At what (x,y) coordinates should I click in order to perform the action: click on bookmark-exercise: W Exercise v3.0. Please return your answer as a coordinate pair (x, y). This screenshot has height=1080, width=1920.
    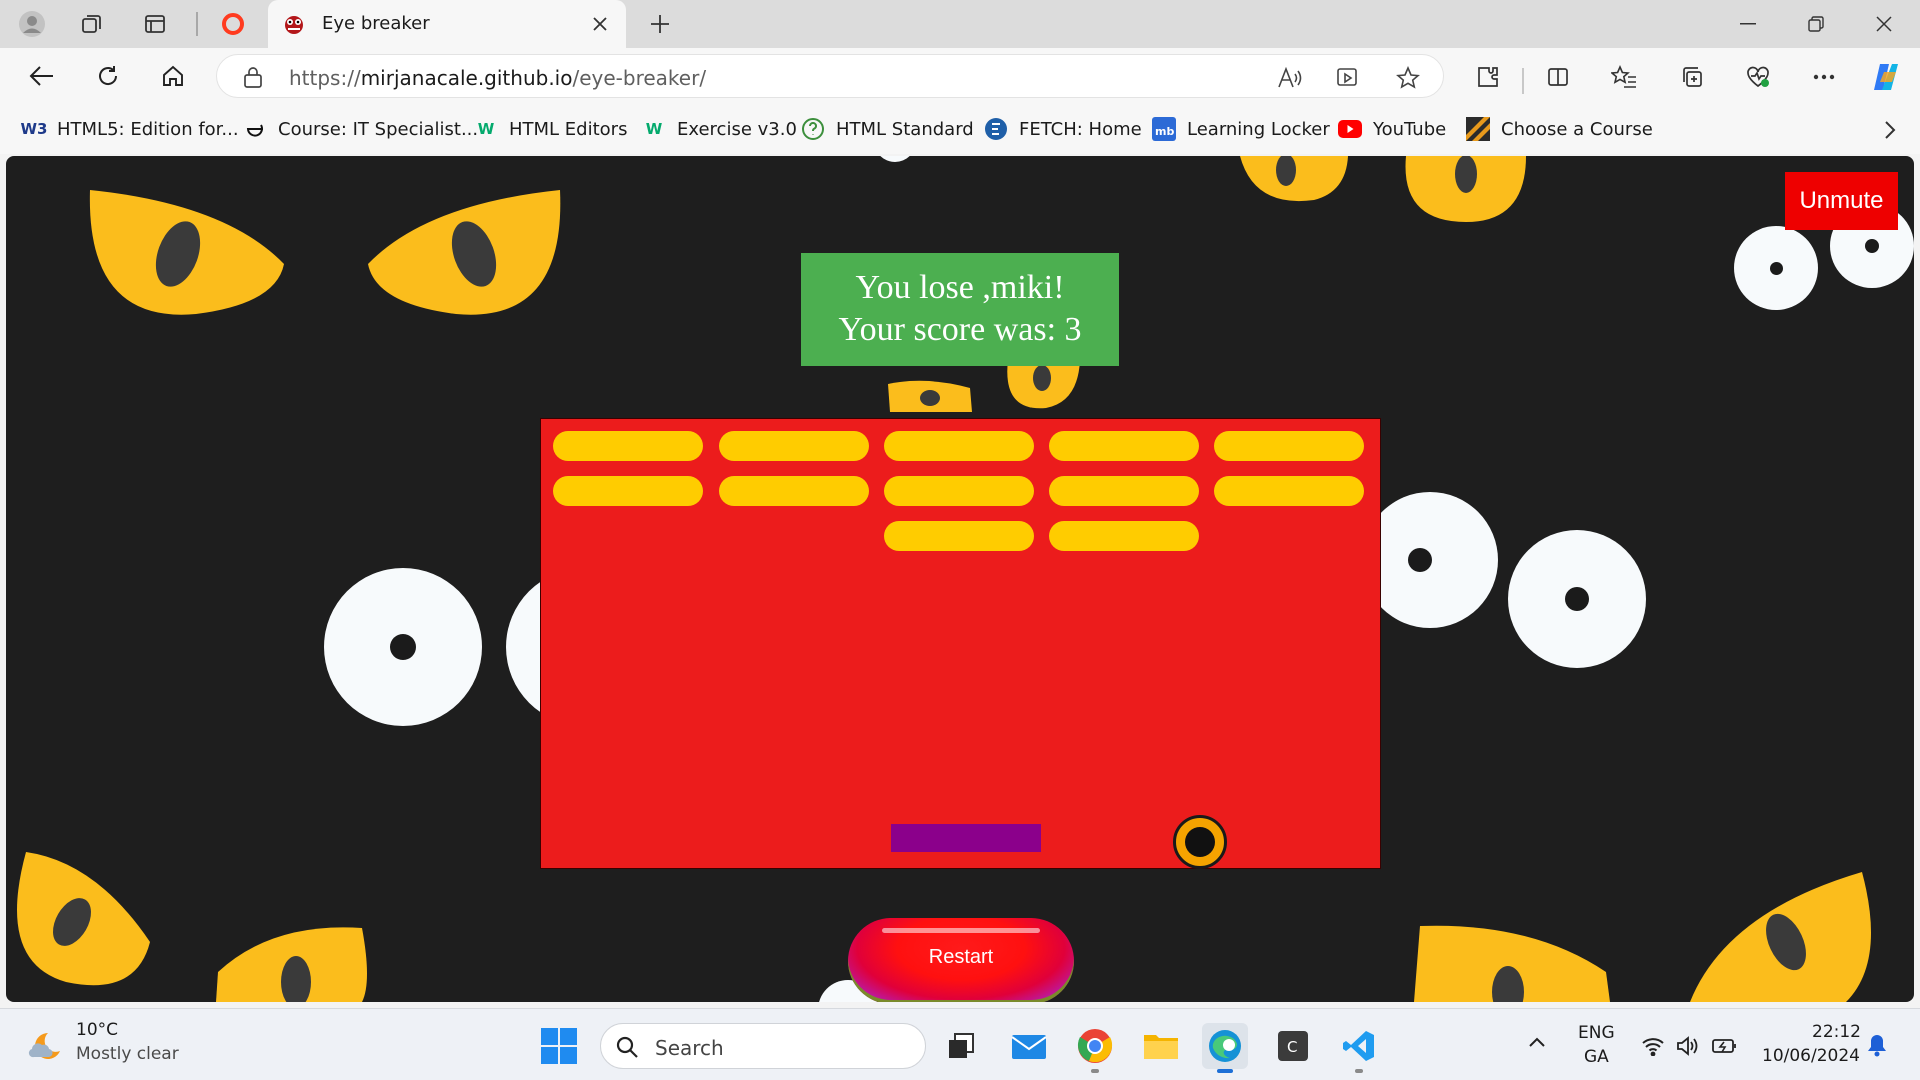
    Looking at the image, I should click on (719, 129).